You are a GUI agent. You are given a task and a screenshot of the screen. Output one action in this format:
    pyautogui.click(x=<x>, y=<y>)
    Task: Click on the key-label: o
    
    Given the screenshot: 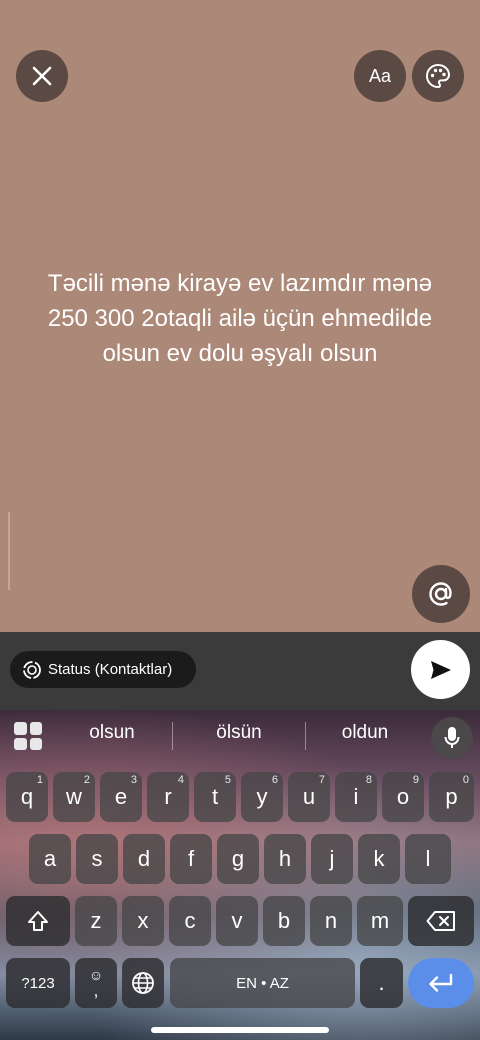 What is the action you would take?
    pyautogui.click(x=403, y=796)
    